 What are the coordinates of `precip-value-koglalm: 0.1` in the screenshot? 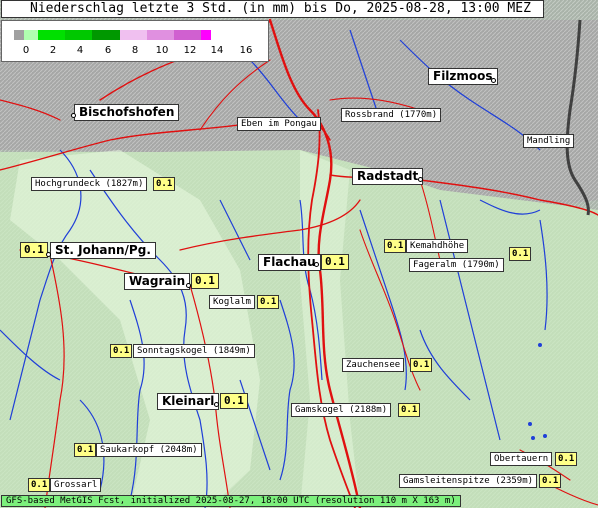 It's located at (268, 302).